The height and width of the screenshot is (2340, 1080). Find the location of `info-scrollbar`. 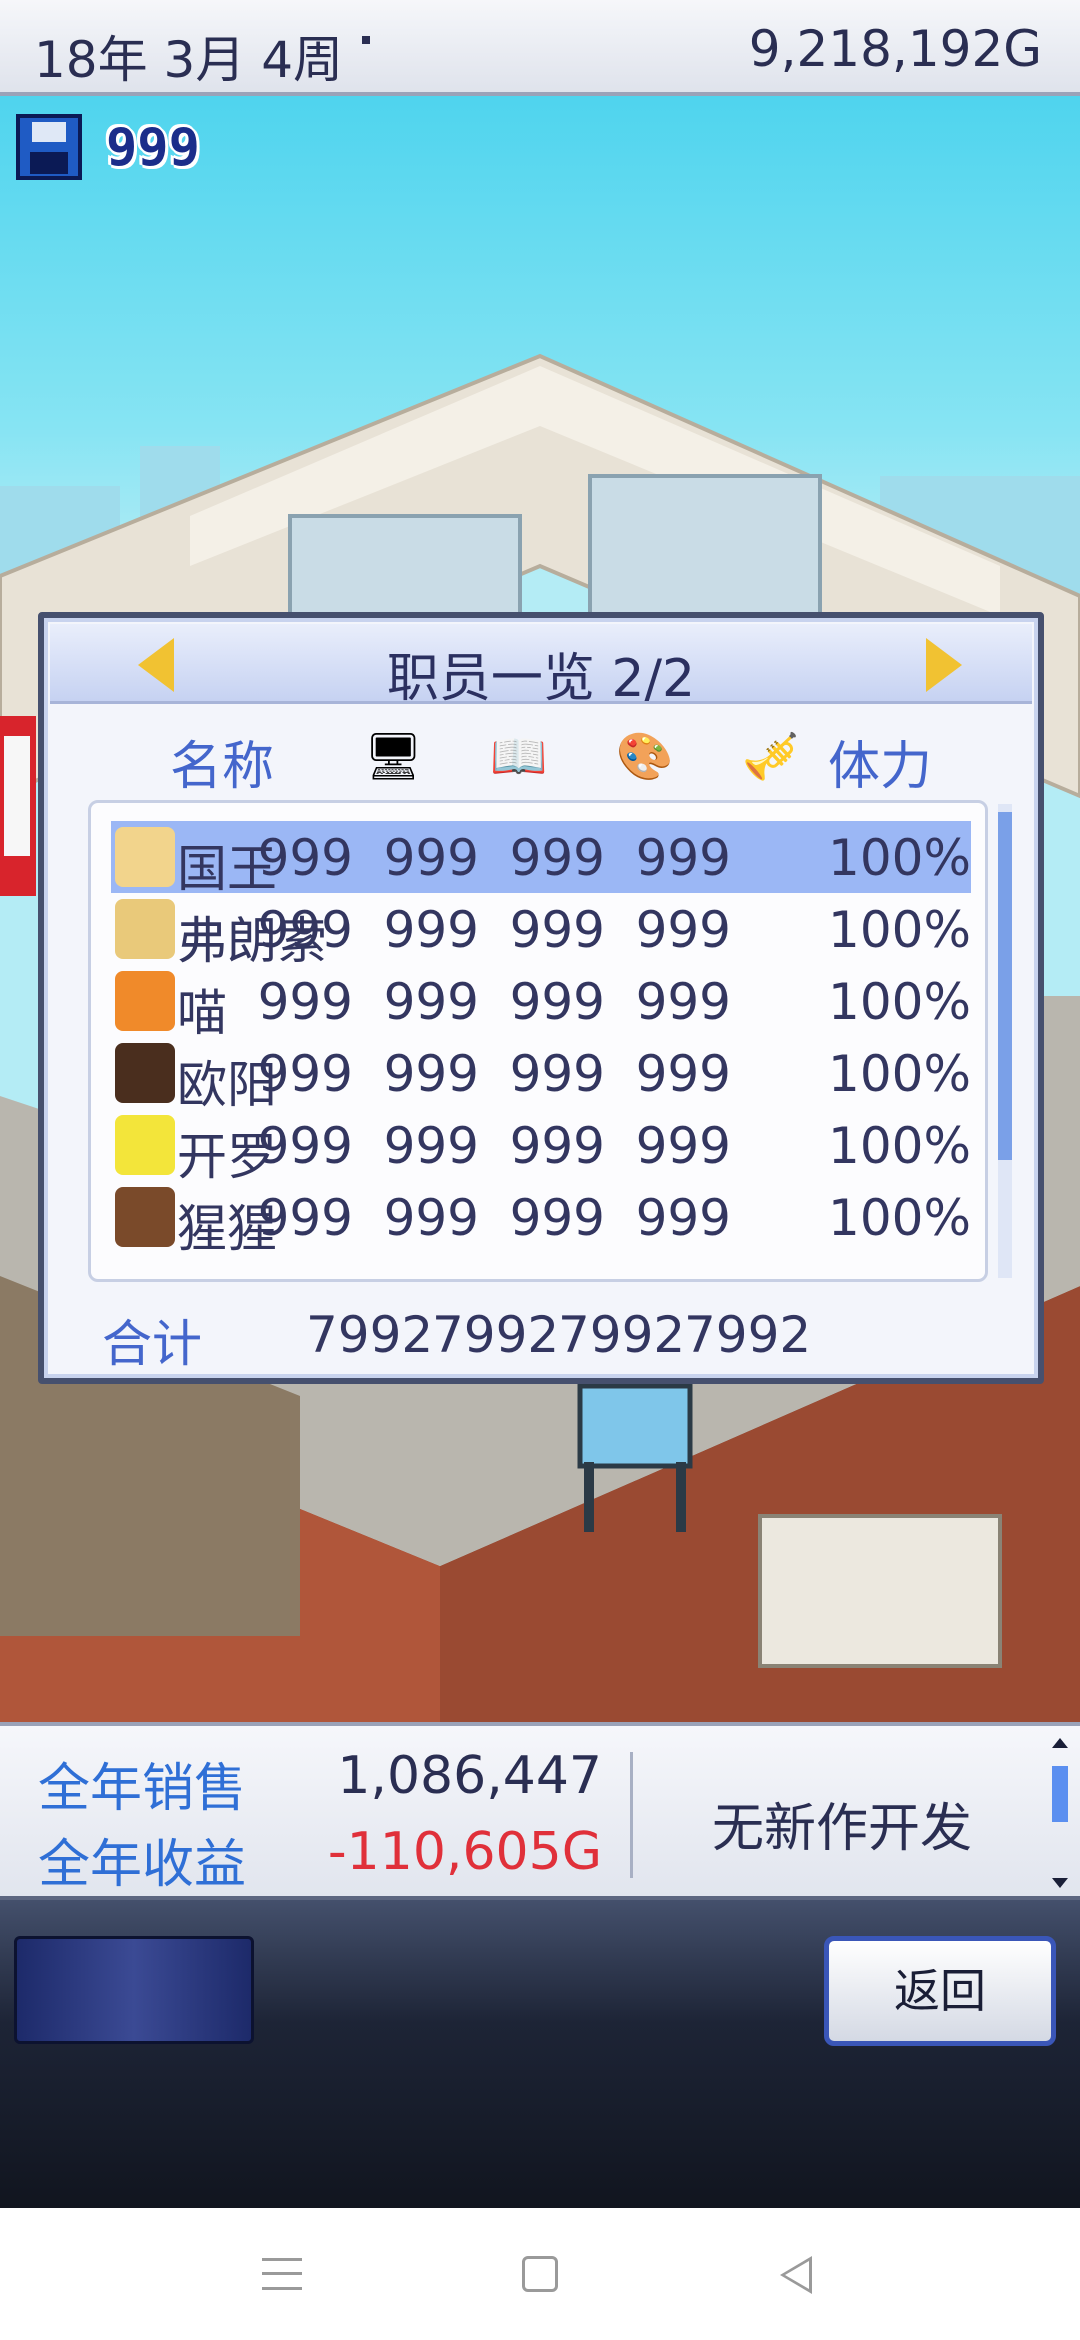

info-scrollbar is located at coordinates (1060, 1813).